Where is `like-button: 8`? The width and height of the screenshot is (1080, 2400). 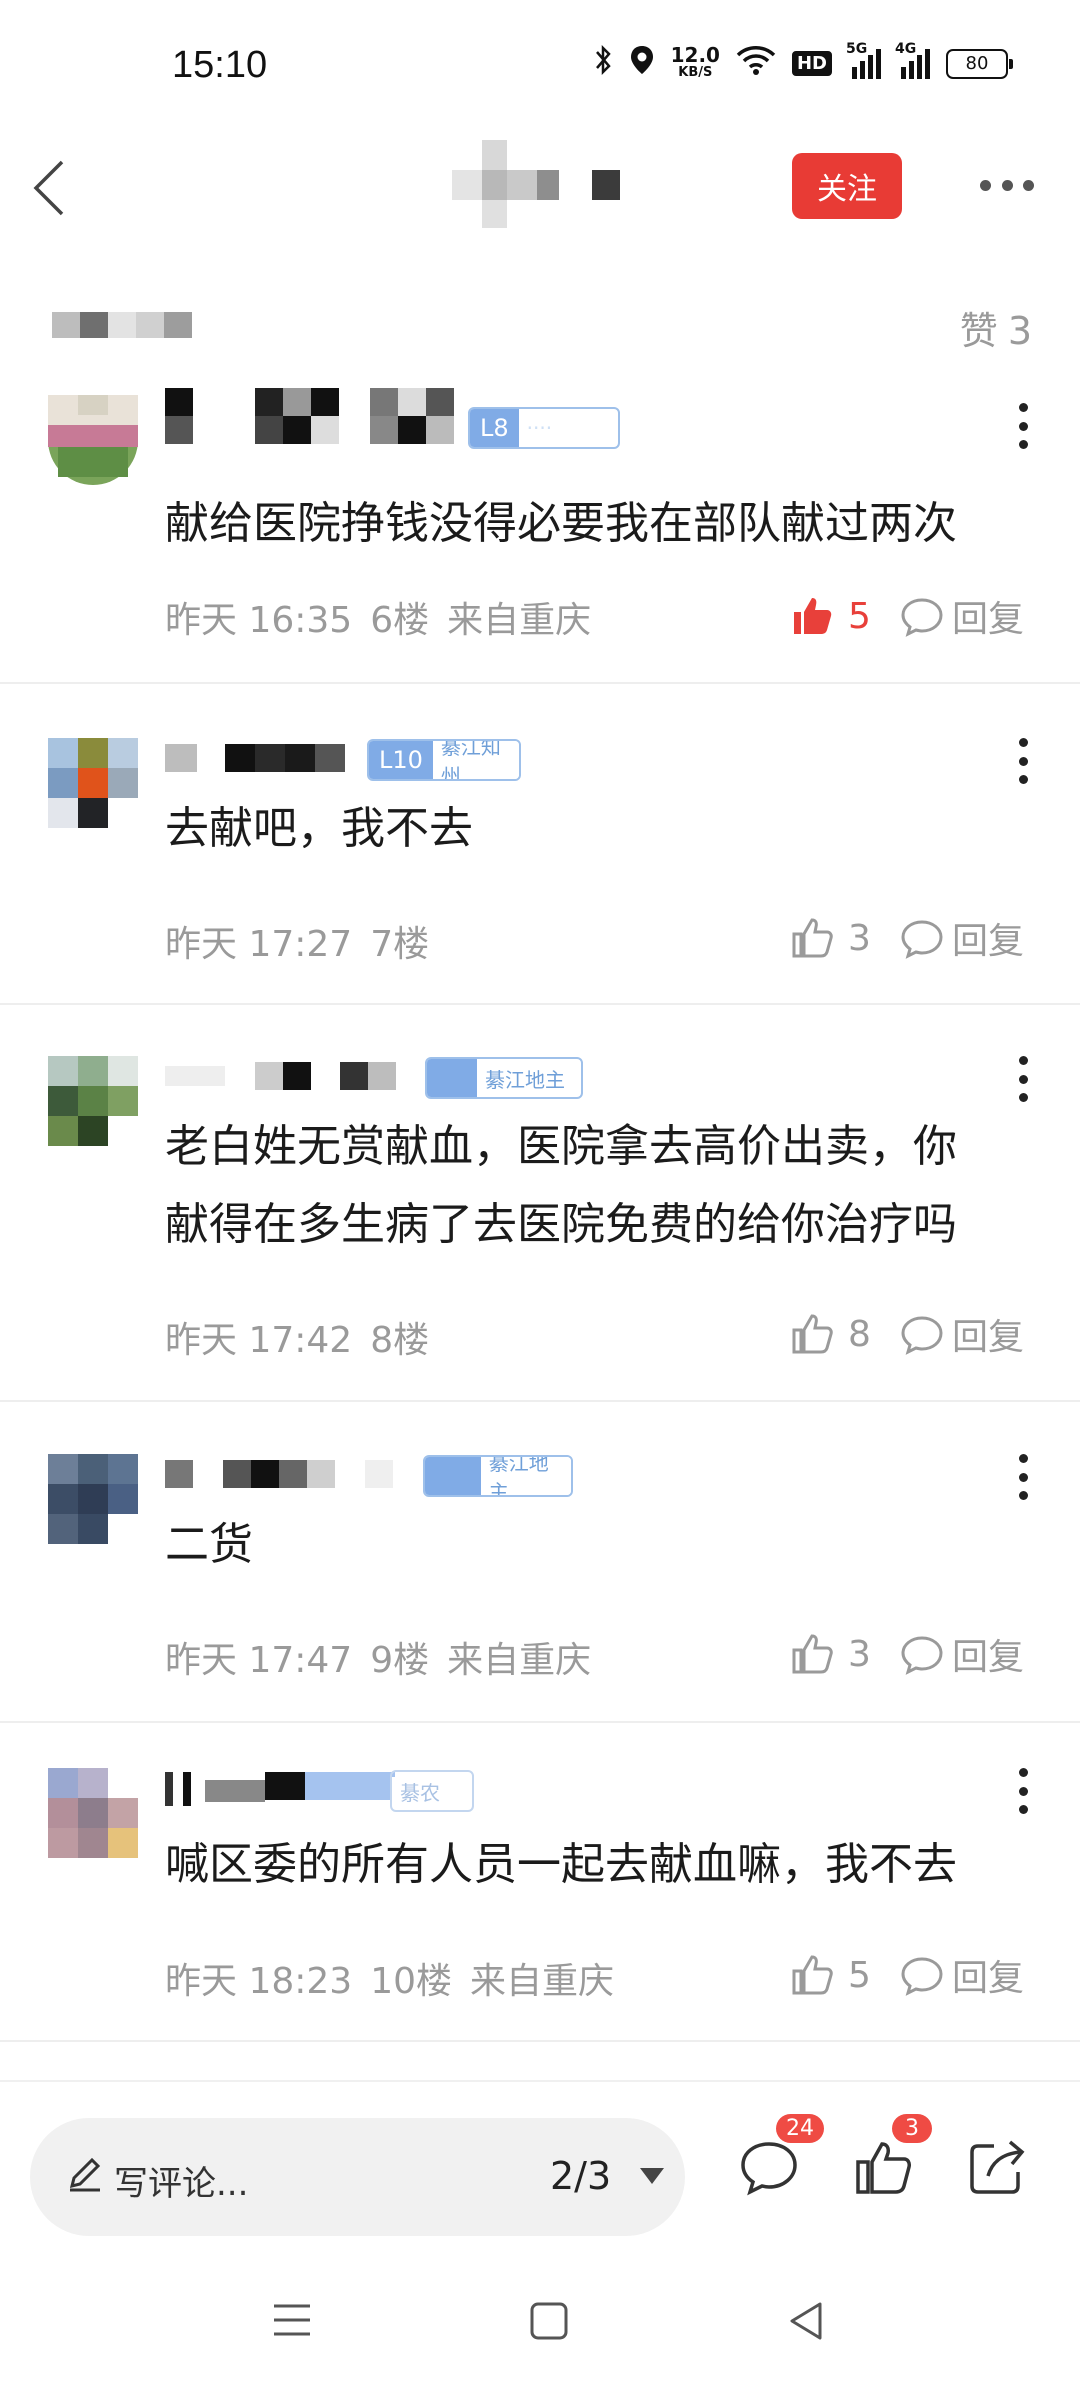
like-button: 8 is located at coordinates (830, 1334).